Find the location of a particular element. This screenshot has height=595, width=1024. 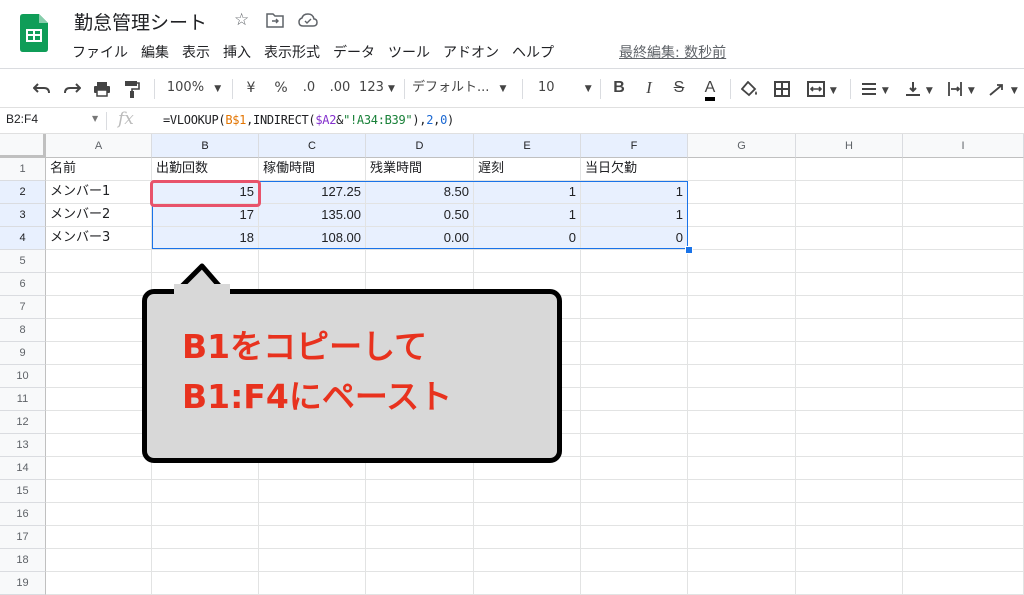

cell-f2: 1 is located at coordinates (634, 192).